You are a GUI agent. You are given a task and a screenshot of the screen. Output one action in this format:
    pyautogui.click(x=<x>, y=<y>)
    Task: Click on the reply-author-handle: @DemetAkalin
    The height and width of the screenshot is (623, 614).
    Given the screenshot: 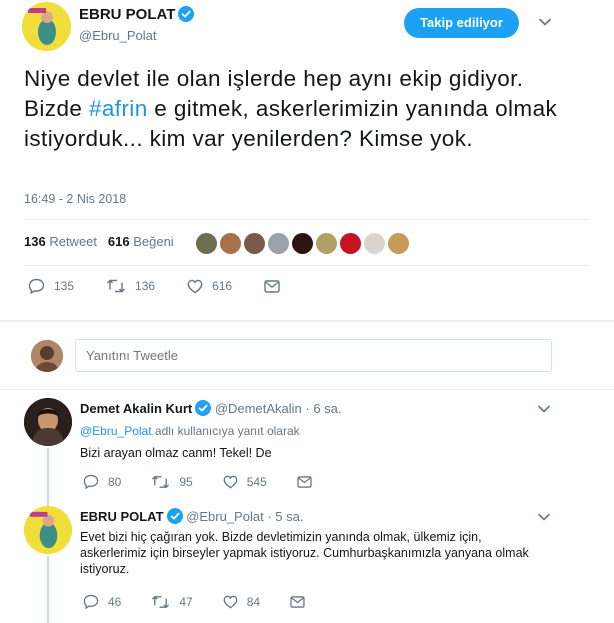 What is the action you would take?
    pyautogui.click(x=258, y=408)
    